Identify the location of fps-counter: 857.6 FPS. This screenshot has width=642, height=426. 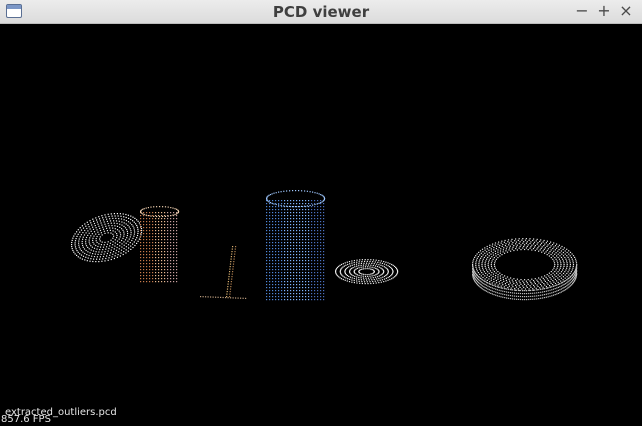
(26, 419).